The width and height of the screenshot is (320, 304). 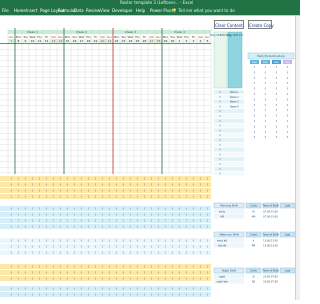 What do you see at coordinates (79, 10) in the screenshot?
I see `ribbon-tab-data: Data` at bounding box center [79, 10].